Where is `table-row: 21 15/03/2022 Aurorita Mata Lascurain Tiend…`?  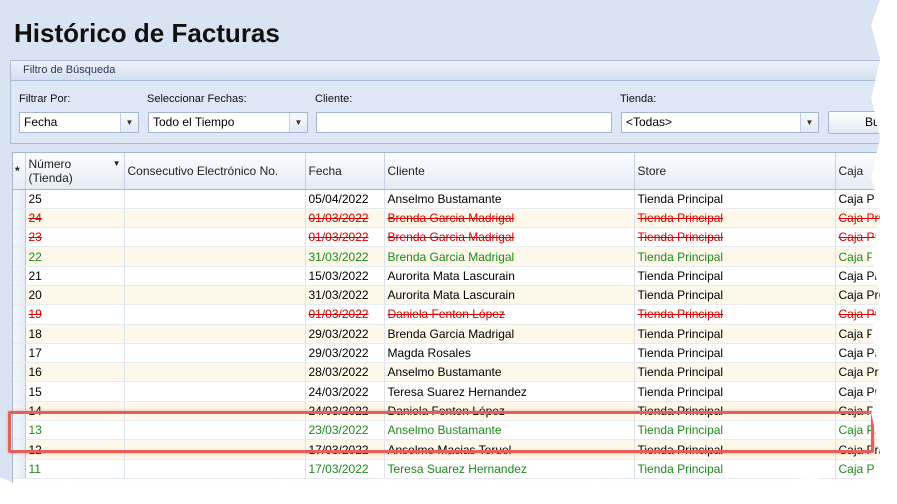 table-row: 21 15/03/2022 Aurorita Mata Lascurain Tiend… is located at coordinates (446, 276).